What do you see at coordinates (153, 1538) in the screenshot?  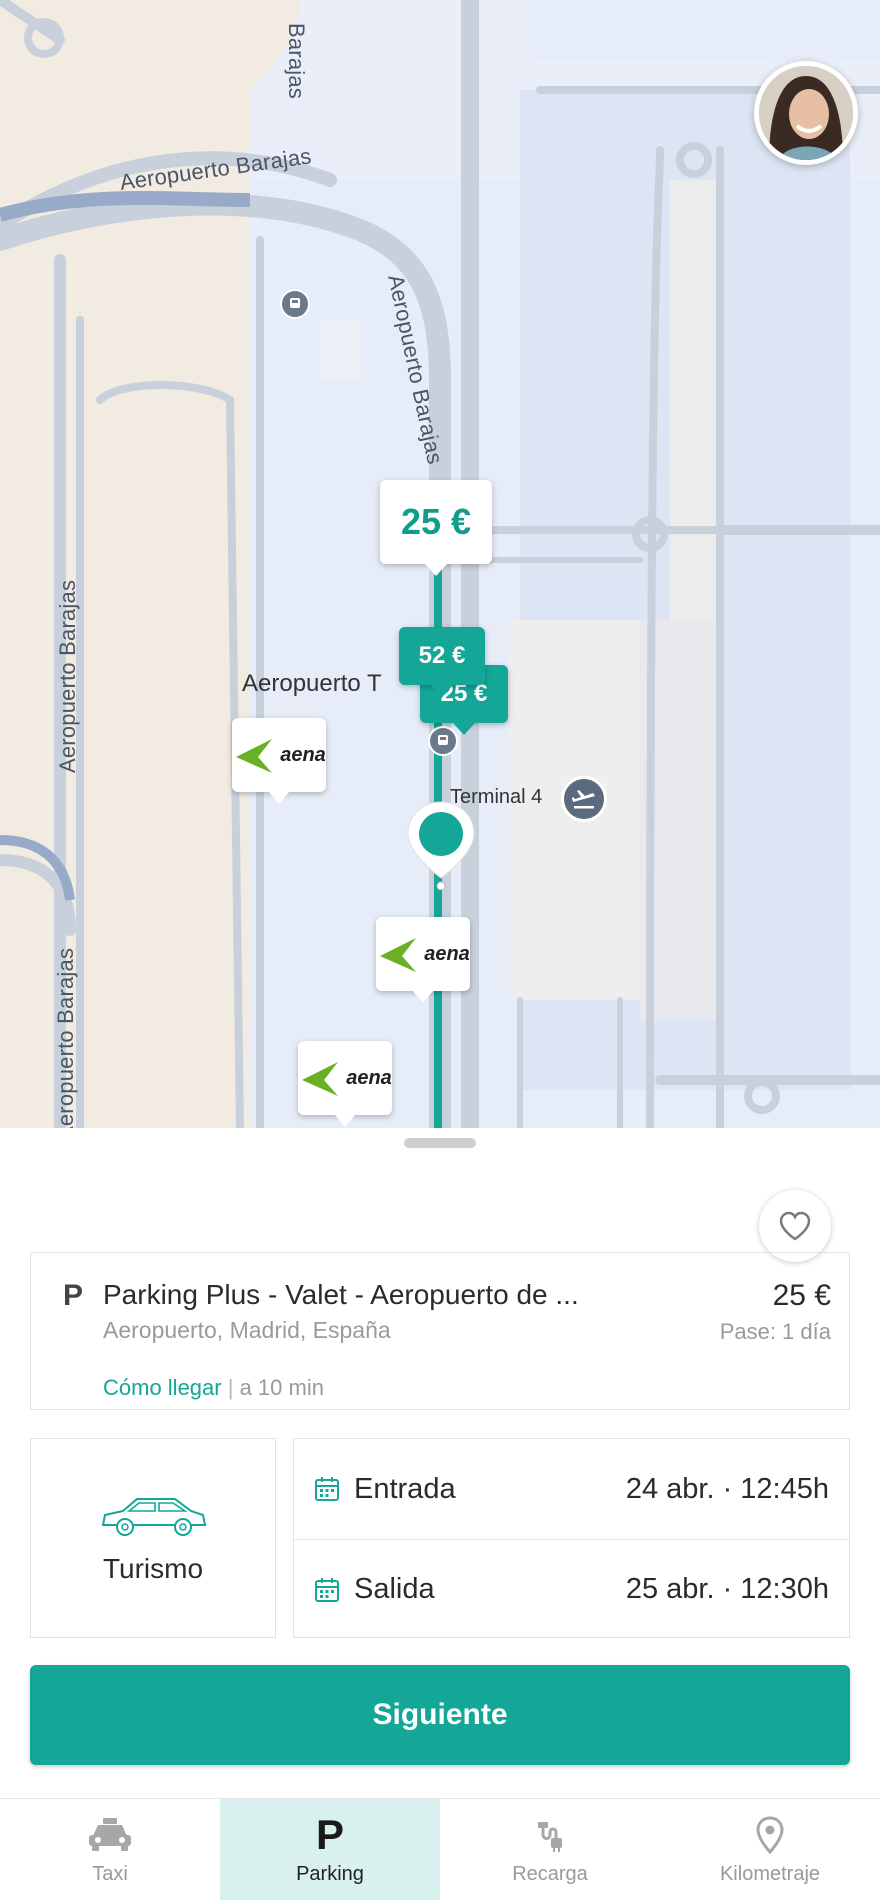 I see `vehicle-selector: Turismo` at bounding box center [153, 1538].